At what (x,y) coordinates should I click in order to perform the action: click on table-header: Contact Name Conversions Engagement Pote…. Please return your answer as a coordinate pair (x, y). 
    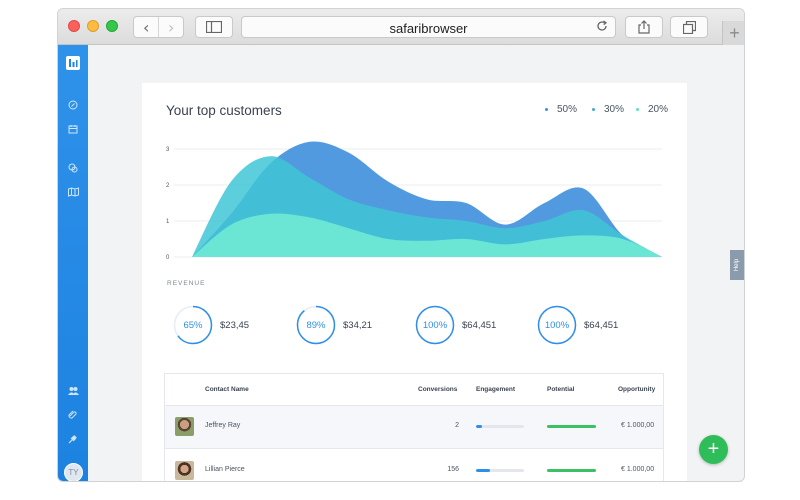
    Looking at the image, I should click on (414, 390).